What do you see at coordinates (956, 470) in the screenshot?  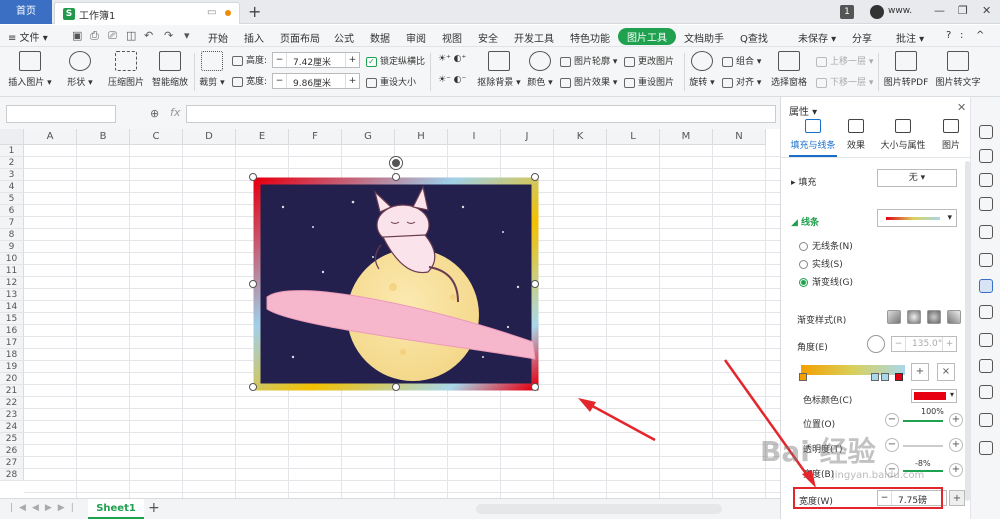 I see `brightness-increase-button: +` at bounding box center [956, 470].